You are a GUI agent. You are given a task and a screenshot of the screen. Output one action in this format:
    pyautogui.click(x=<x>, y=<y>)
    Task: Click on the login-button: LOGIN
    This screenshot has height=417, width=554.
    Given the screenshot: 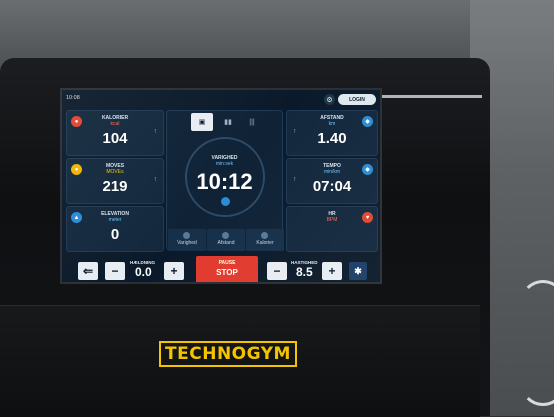 What is the action you would take?
    pyautogui.click(x=357, y=99)
    